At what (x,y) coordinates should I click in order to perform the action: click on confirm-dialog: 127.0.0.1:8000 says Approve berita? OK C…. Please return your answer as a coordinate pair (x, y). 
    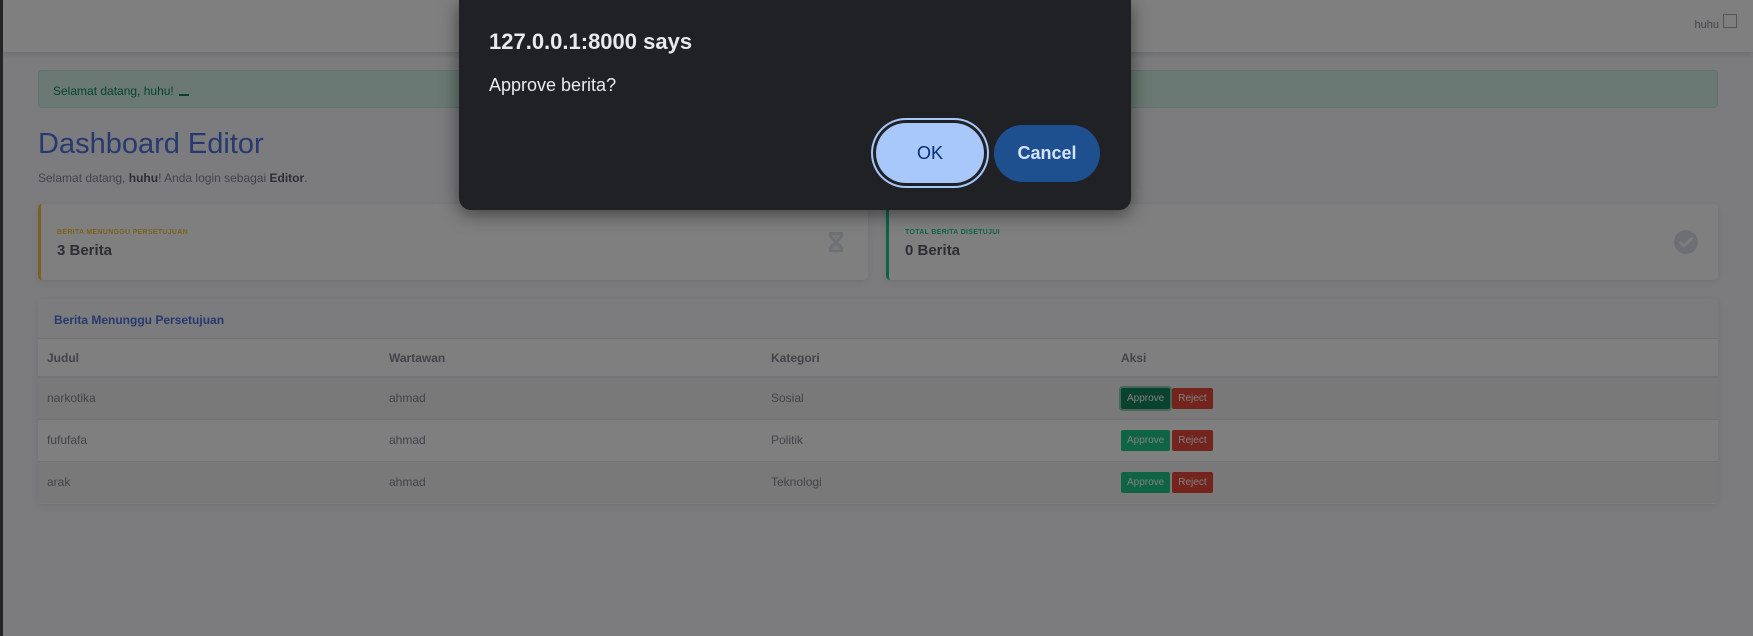
    Looking at the image, I should click on (795, 105).